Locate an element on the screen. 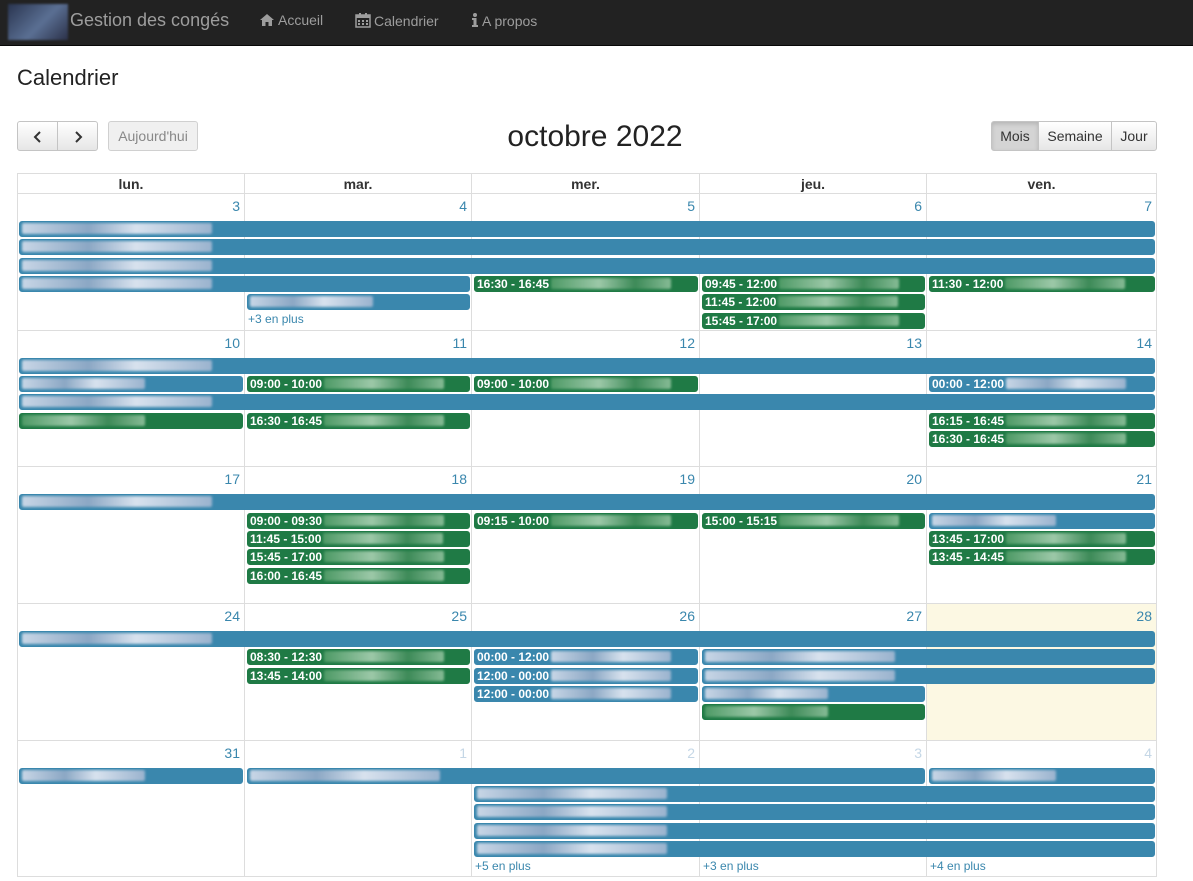  day-number: 21 is located at coordinates (1144, 479).